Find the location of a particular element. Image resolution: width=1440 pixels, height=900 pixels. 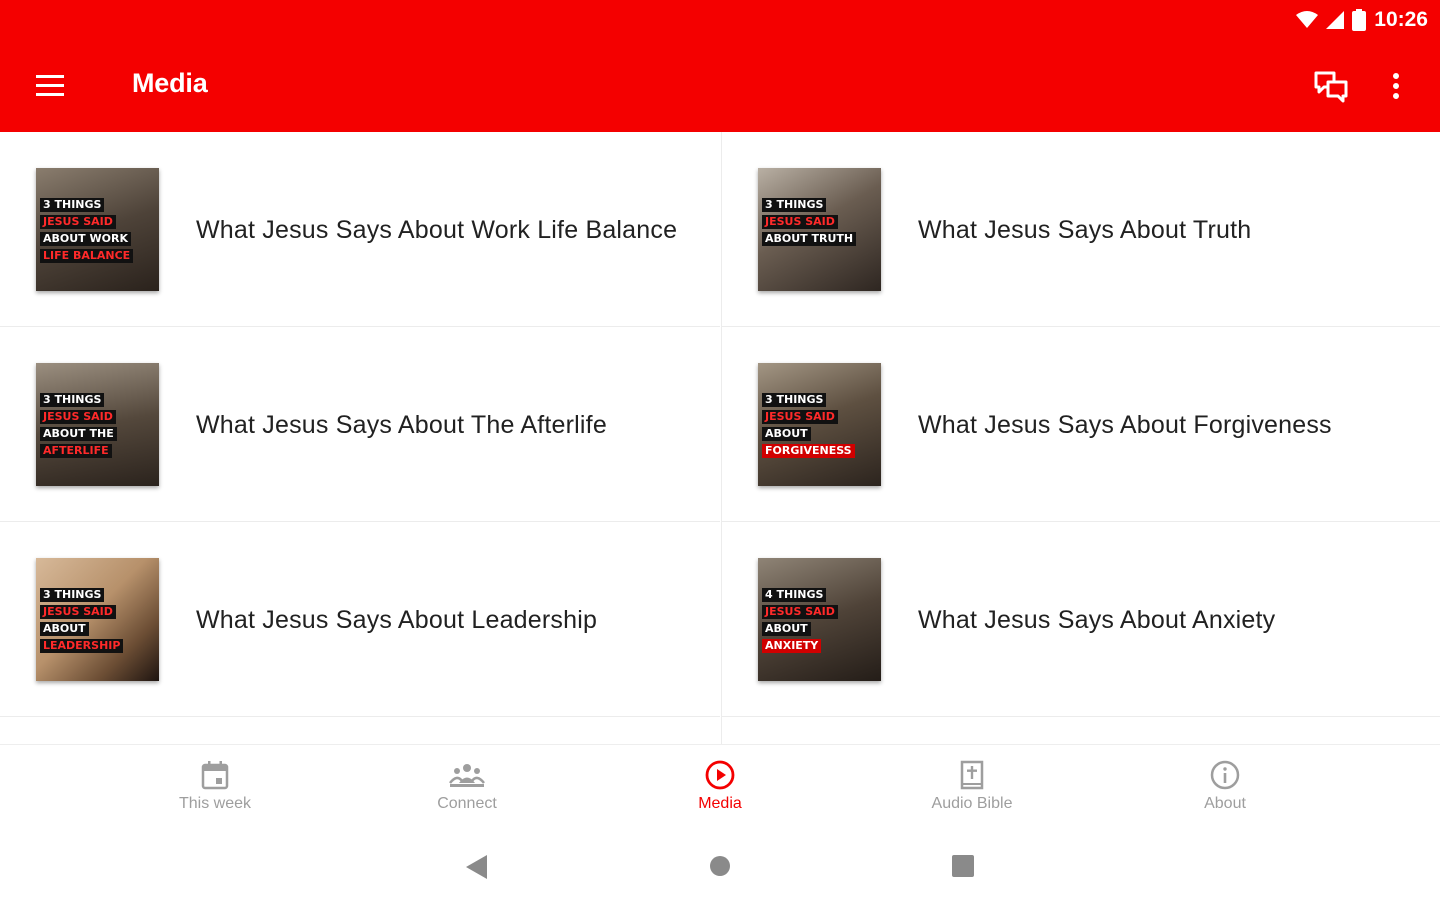

group-icon is located at coordinates (467, 775).